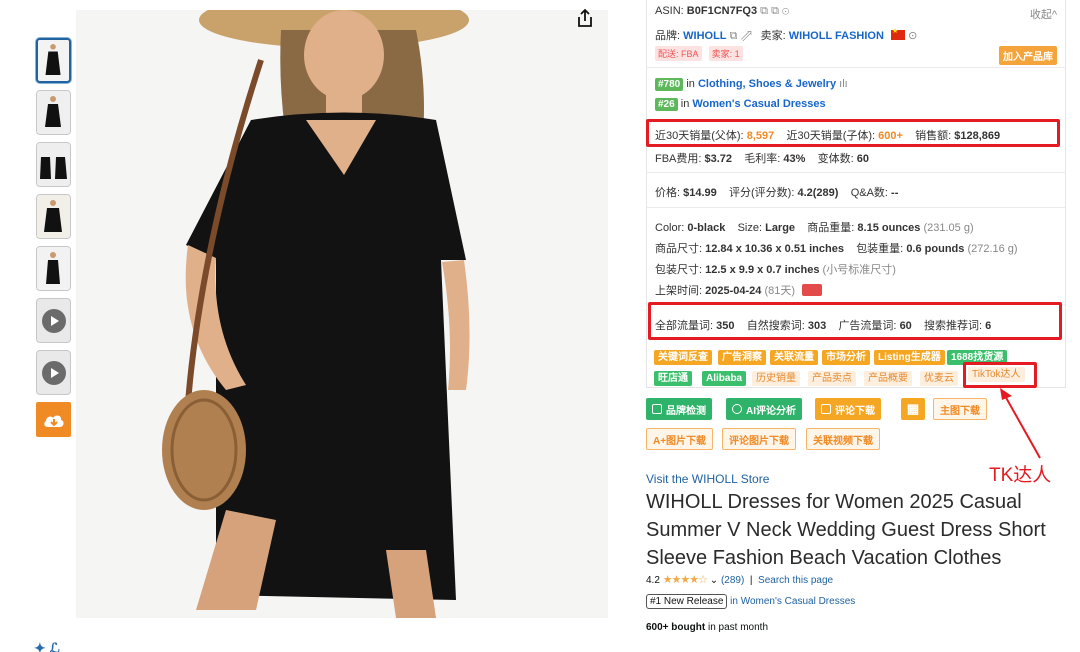 This screenshot has width=1080, height=652. I want to click on related-traffic-chip: 关联流量, so click(794, 357).